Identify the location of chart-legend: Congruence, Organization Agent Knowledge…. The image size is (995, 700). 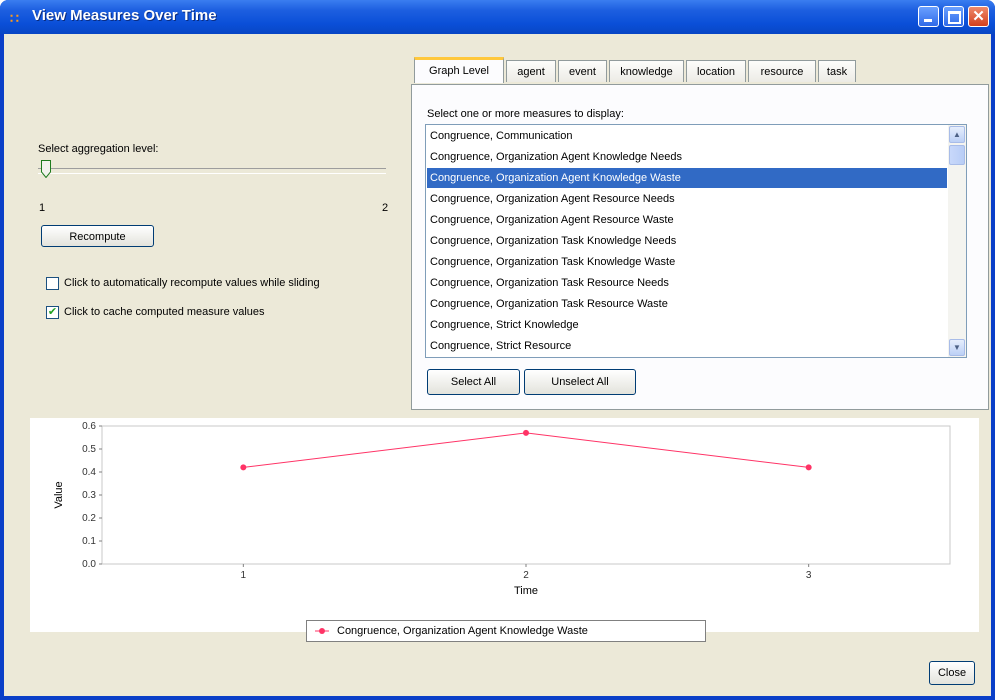
(506, 631).